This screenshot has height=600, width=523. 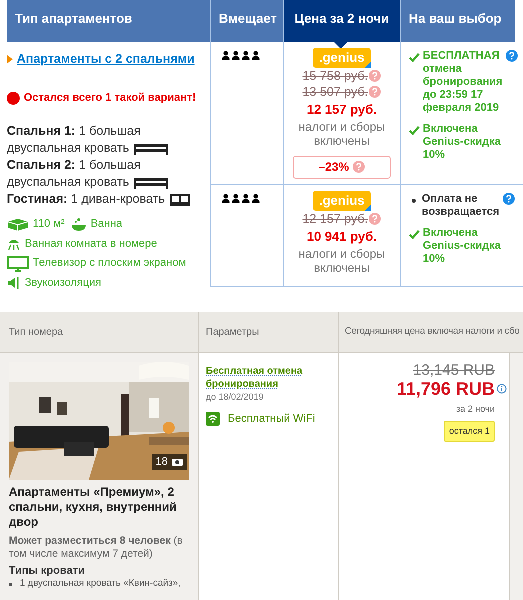 I want to click on facility-label: 110 м², so click(x=49, y=224).